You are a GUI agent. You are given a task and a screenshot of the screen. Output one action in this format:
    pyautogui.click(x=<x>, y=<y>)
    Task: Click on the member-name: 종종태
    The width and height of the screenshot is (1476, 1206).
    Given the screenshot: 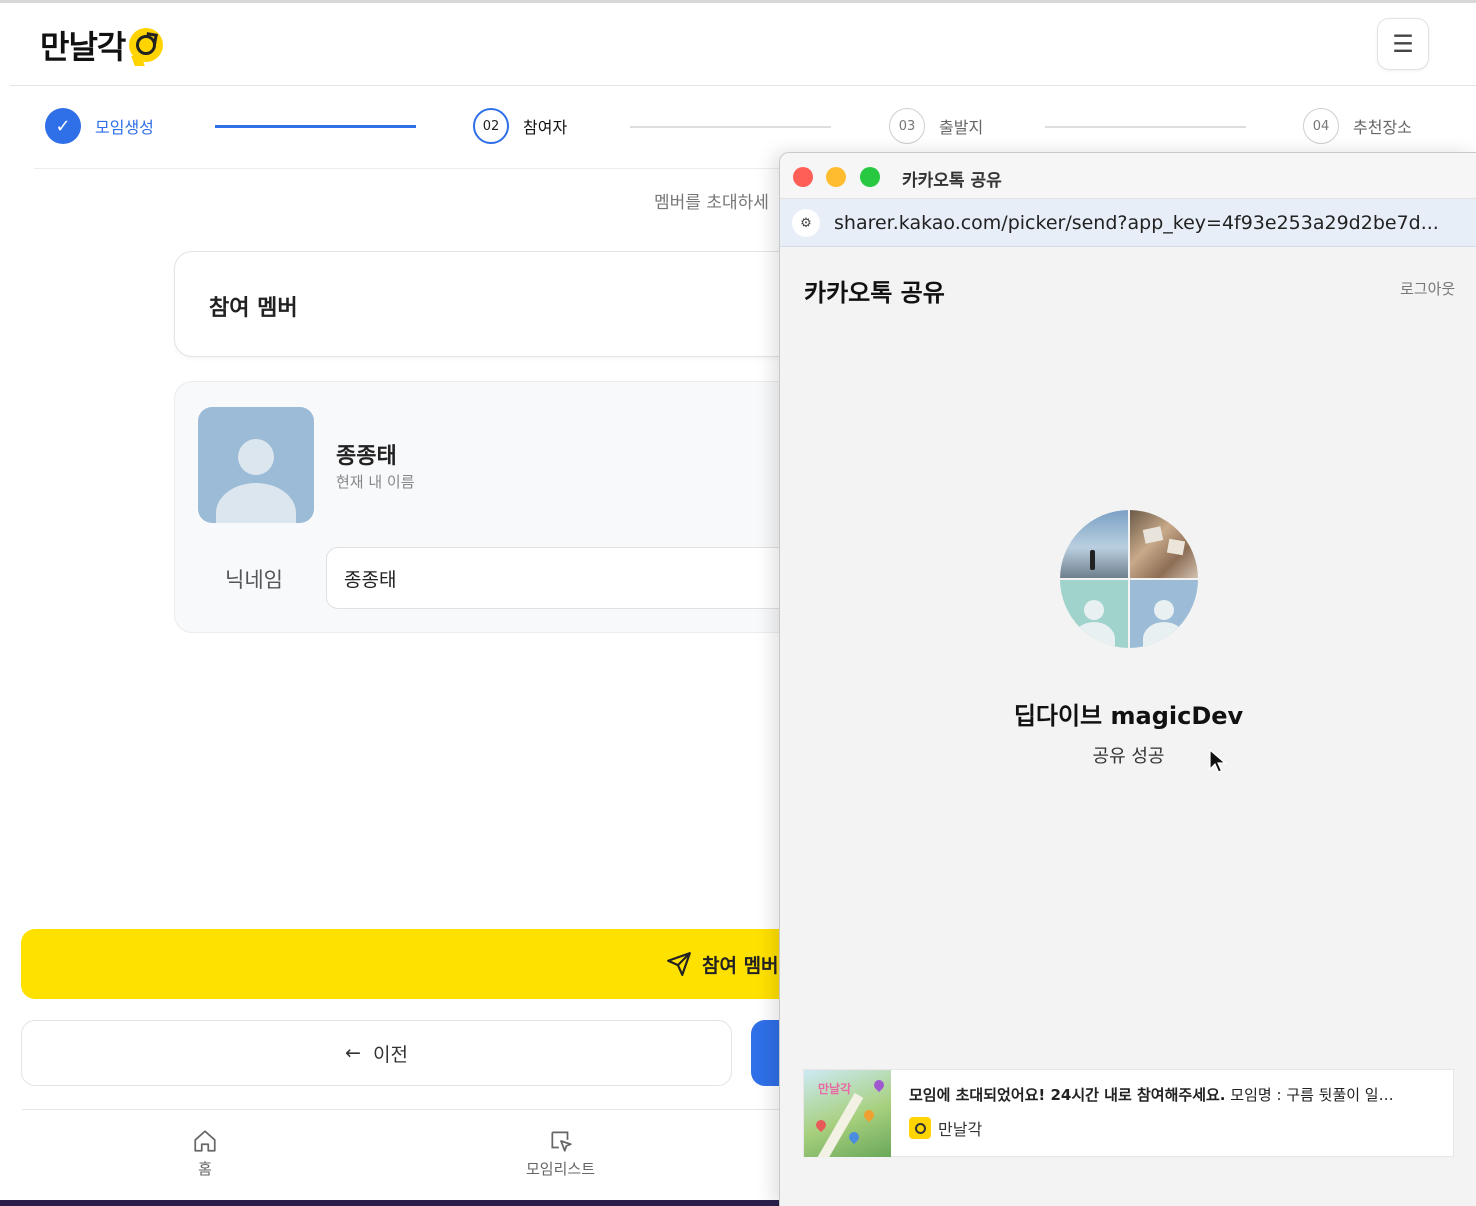 What is the action you would take?
    pyautogui.click(x=366, y=456)
    